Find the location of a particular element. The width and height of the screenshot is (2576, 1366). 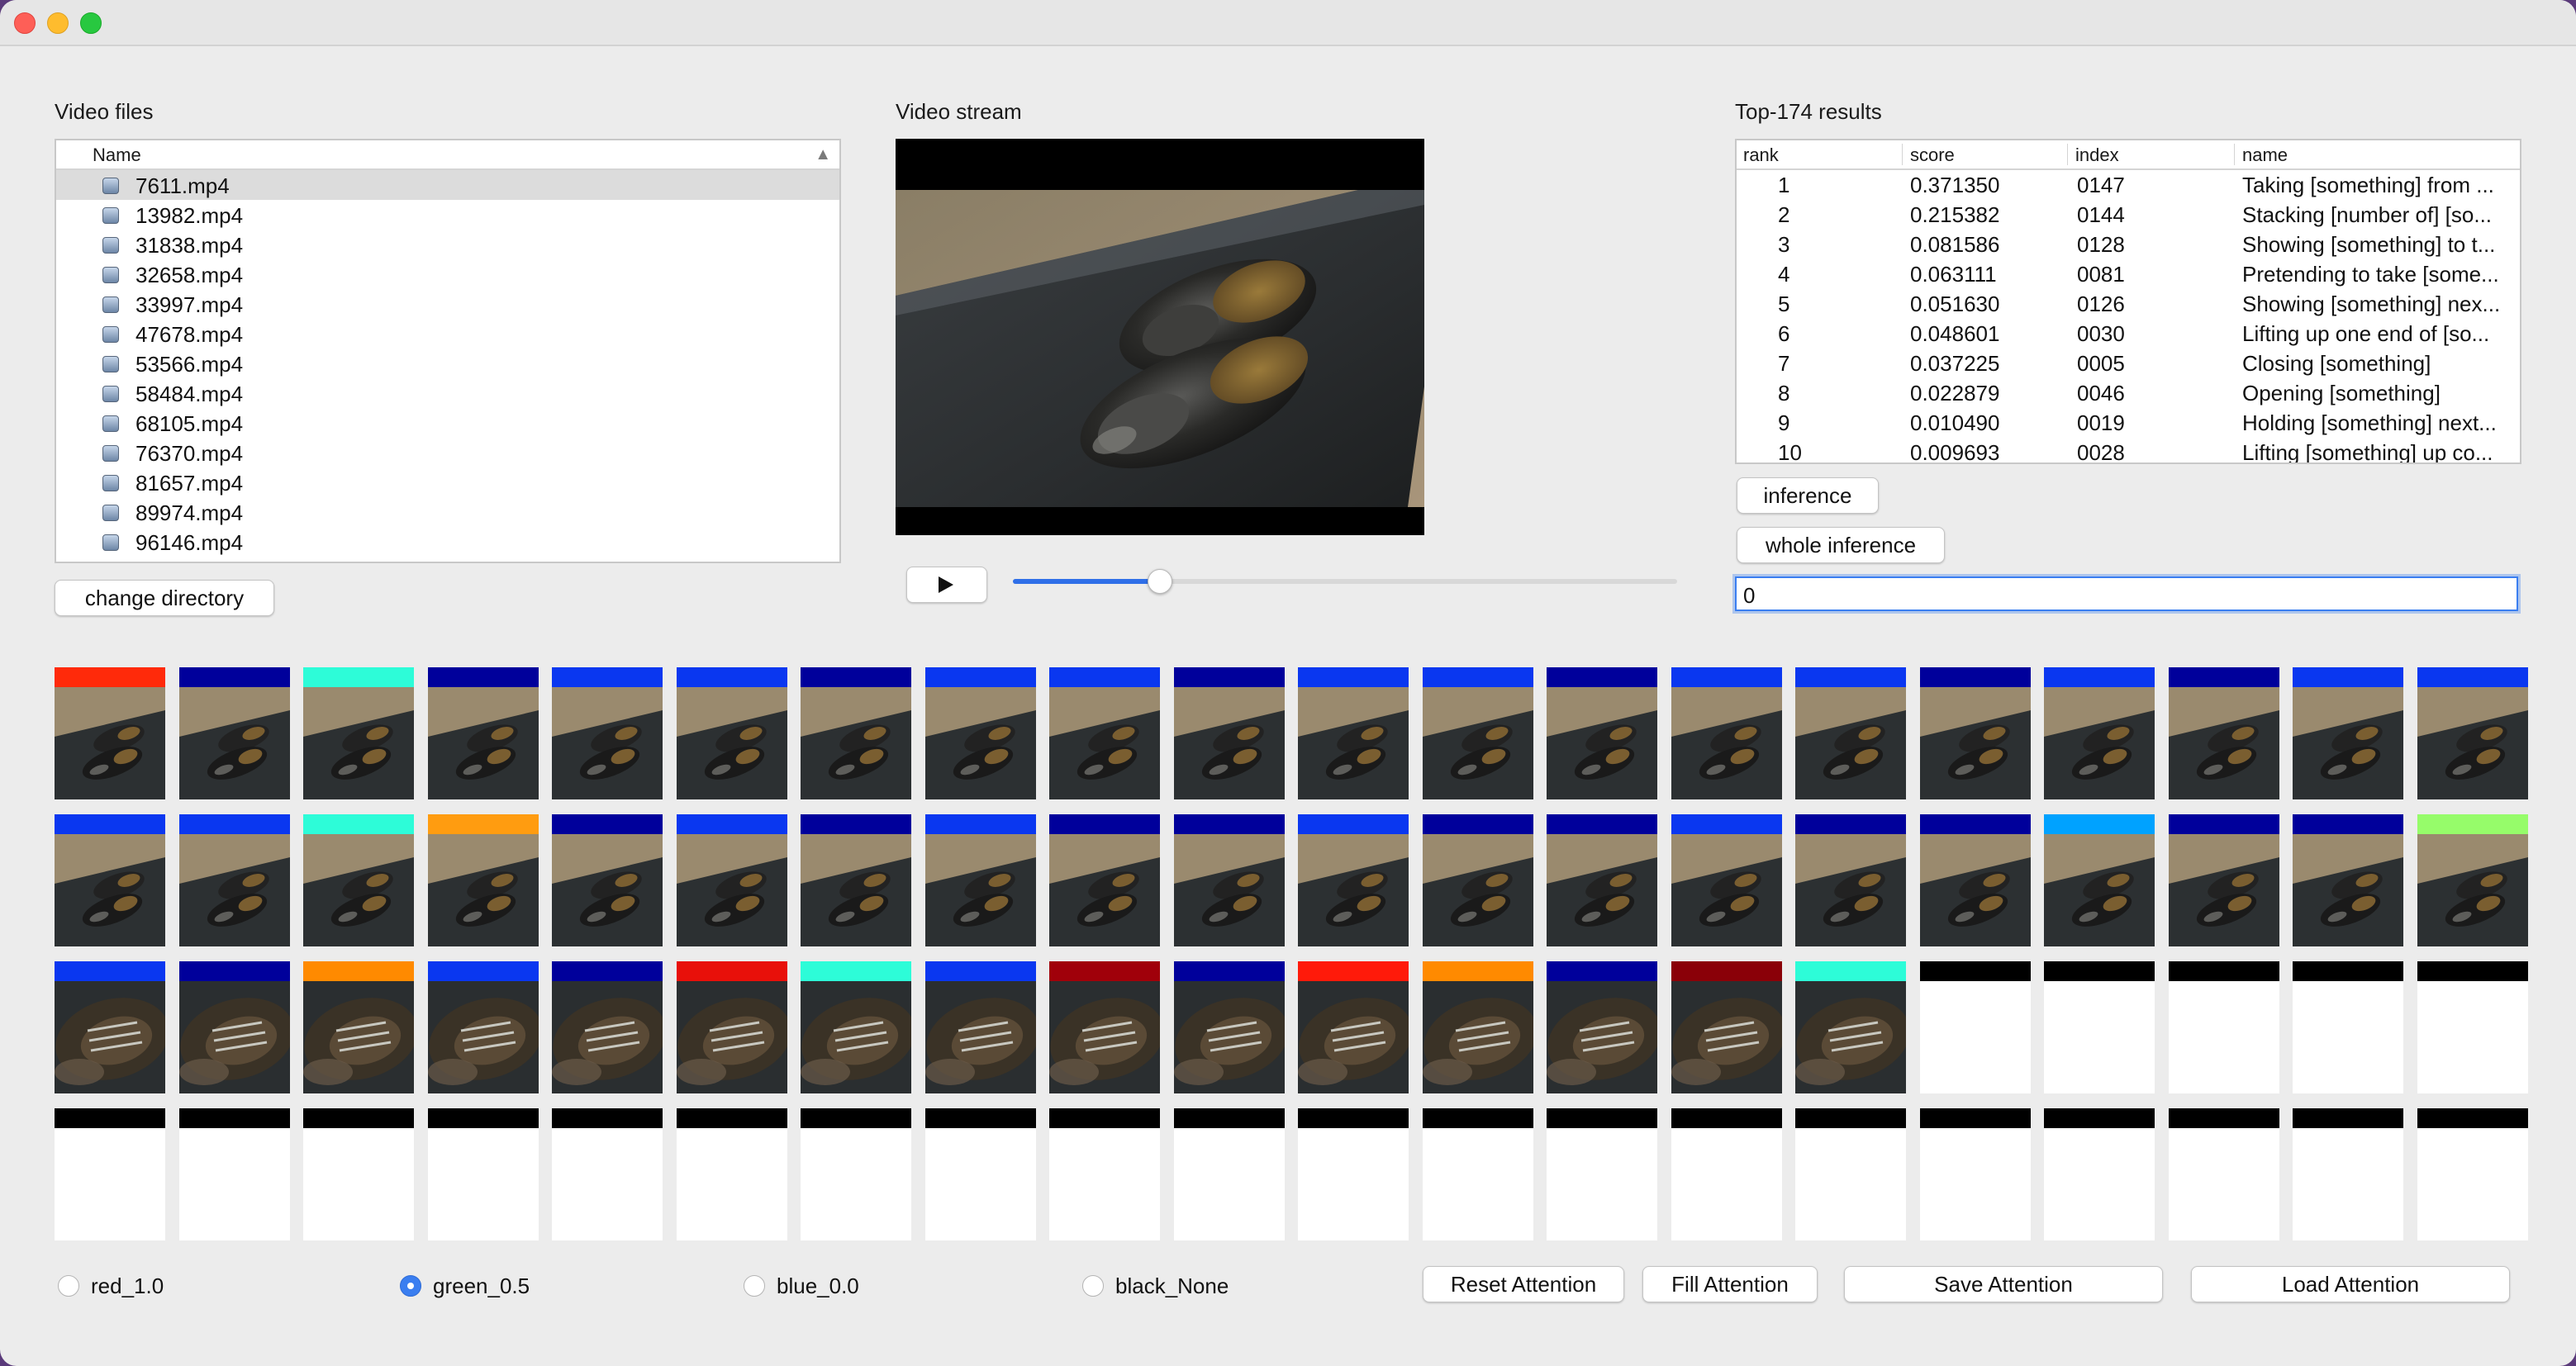

file-row: 33997.mp4 is located at coordinates (447, 304).